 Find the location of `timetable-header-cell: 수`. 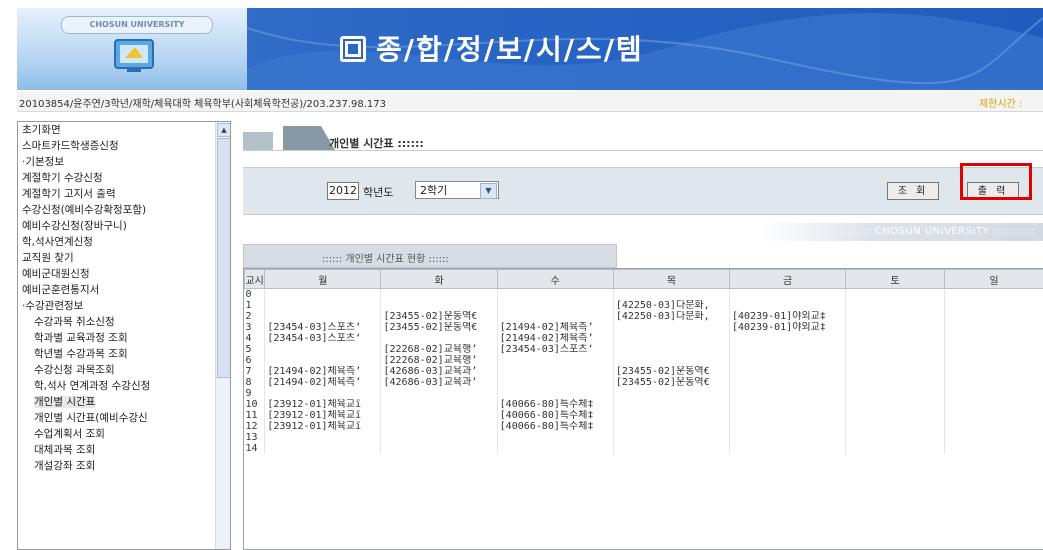

timetable-header-cell: 수 is located at coordinates (555, 279).